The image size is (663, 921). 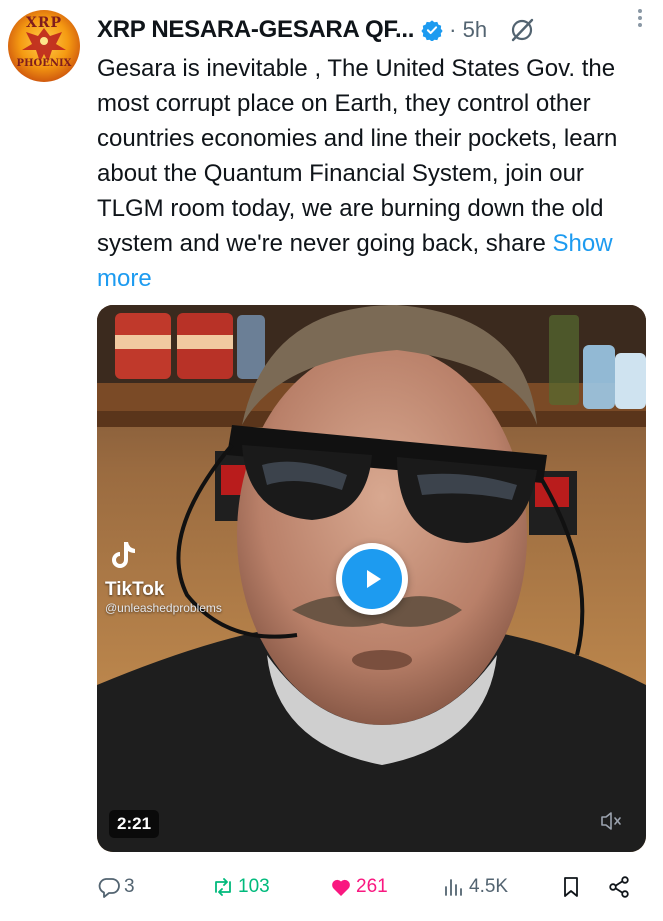 I want to click on repost-button: 103, so click(x=240, y=887).